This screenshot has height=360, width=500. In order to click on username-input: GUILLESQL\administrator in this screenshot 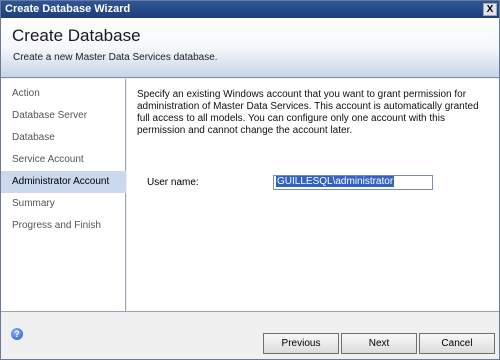, I will do `click(353, 182)`.